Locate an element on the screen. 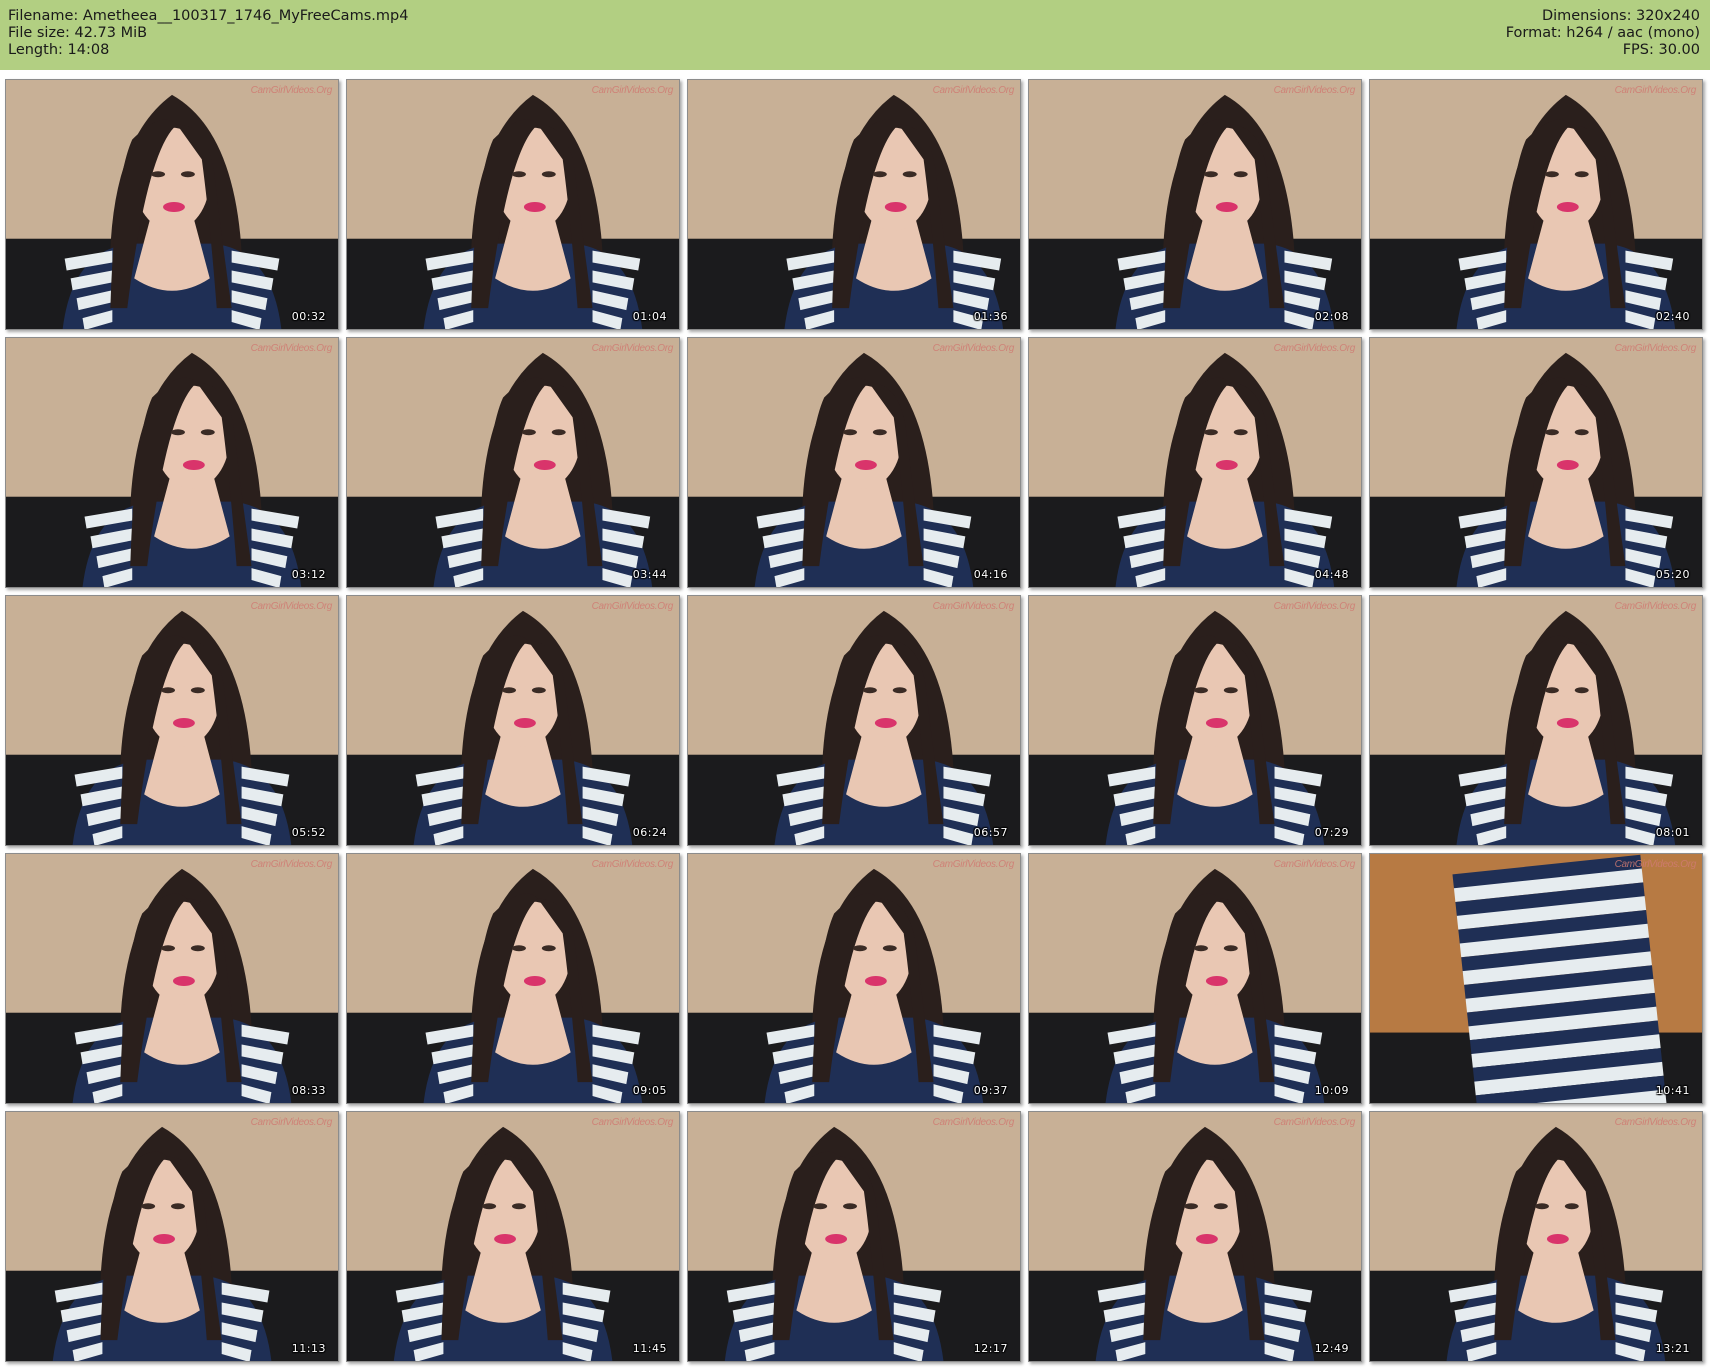 The image size is (1710, 1370). thumbnail-frame: CamGirlVideos.Org 08:33 is located at coordinates (172, 978).